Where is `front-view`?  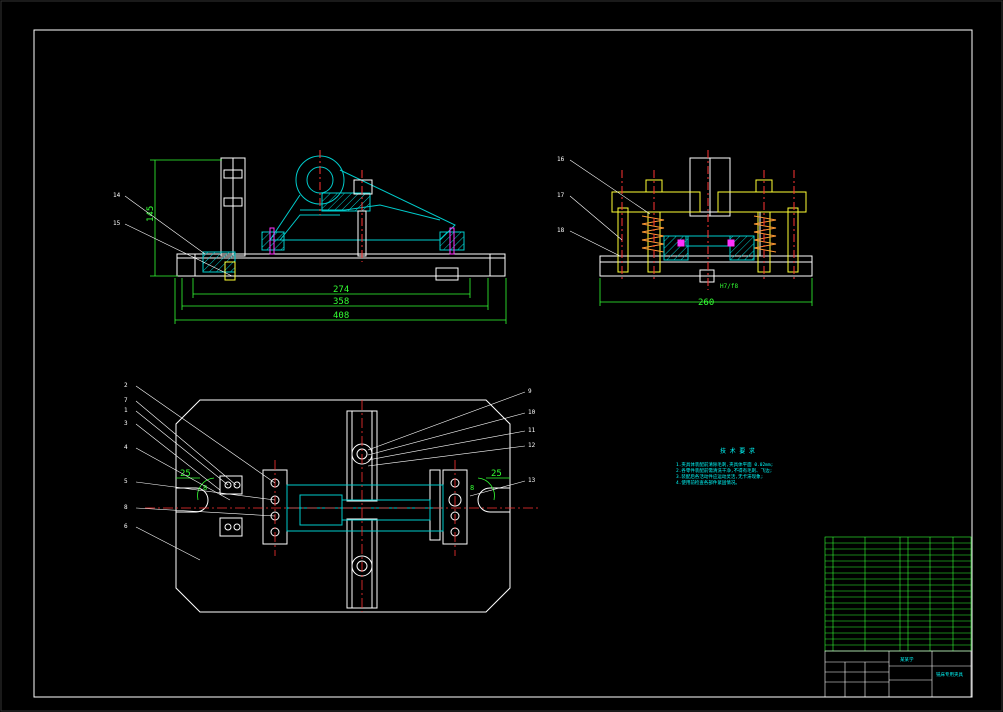 front-view is located at coordinates (341, 215).